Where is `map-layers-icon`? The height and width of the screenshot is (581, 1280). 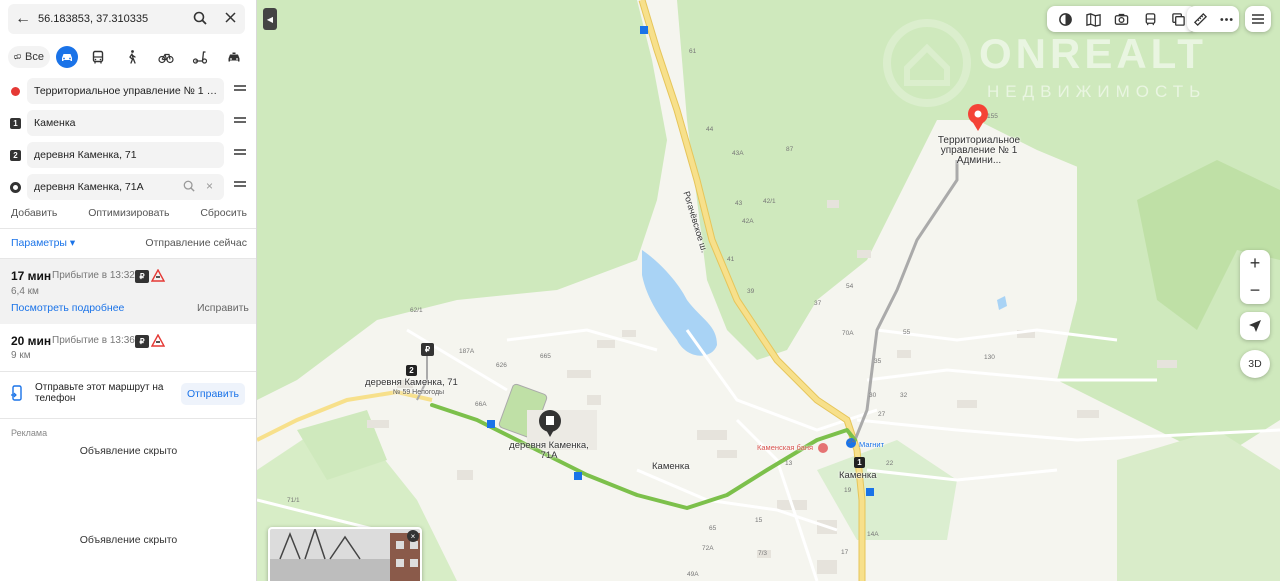 map-layers-icon is located at coordinates (1094, 19).